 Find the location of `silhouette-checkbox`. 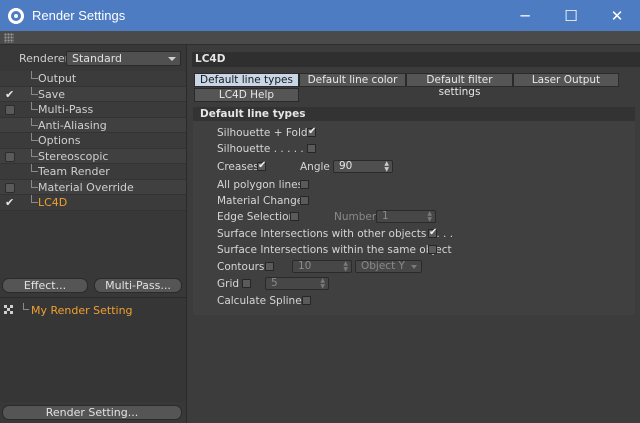

silhouette-checkbox is located at coordinates (311, 148).